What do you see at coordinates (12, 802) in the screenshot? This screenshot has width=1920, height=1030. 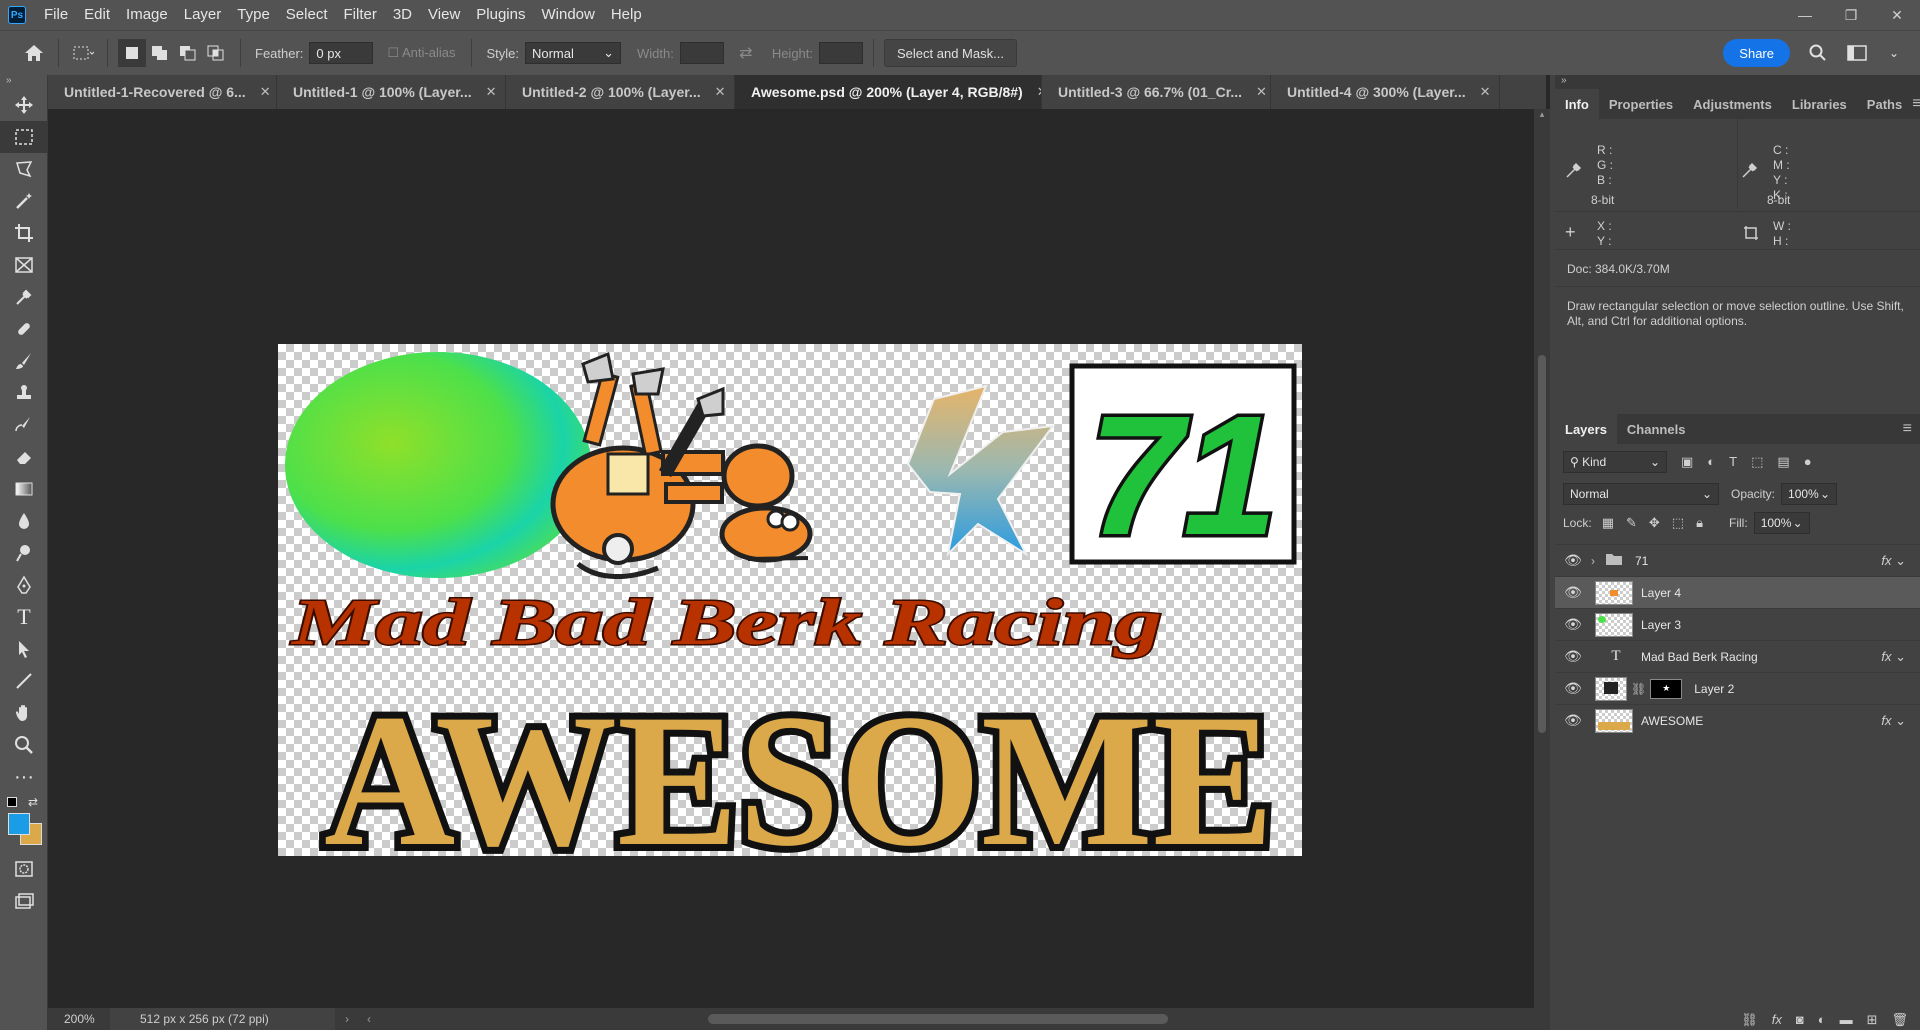 I see `default-colors-icon` at bounding box center [12, 802].